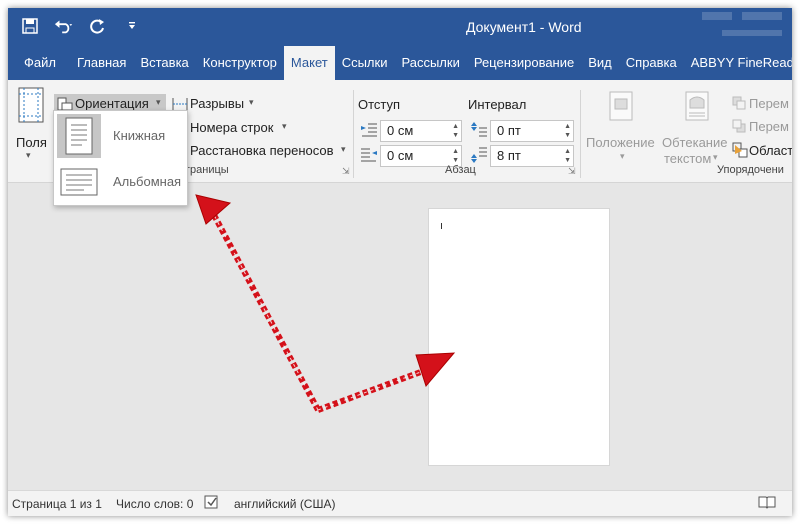 This screenshot has height=525, width=800. I want to click on page-count: Страница 1 из 1, so click(57, 504).